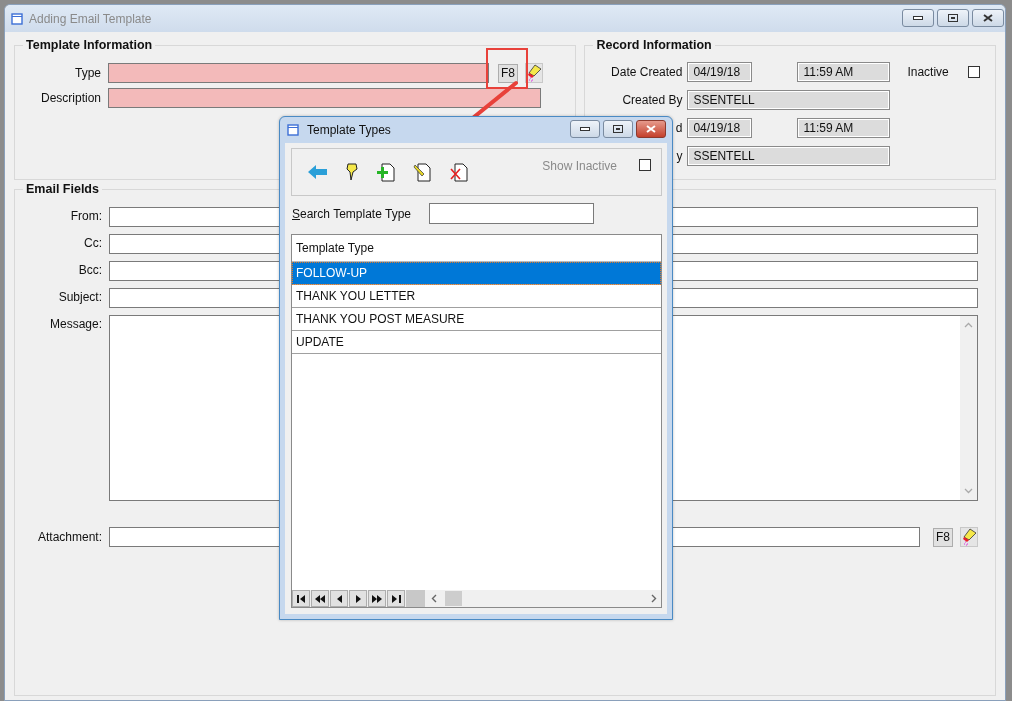 This screenshot has width=1012, height=701. I want to click on field-label: Message:, so click(75, 323).